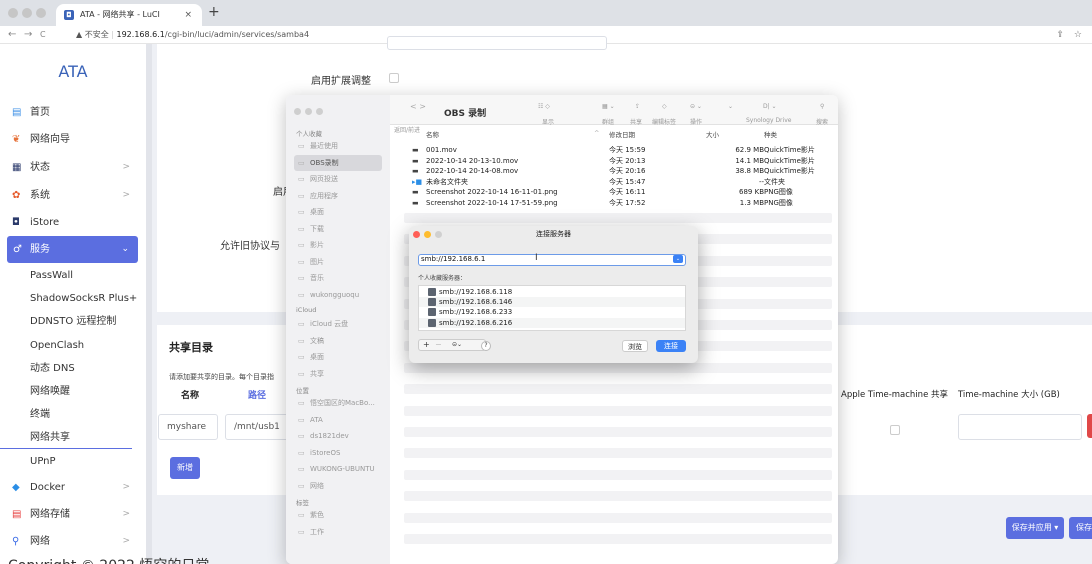 This screenshot has width=1092, height=564. Describe the element at coordinates (338, 469) in the screenshot. I see `finder-sidebar-item: ▭ WUKONG-UBUNTU` at that location.